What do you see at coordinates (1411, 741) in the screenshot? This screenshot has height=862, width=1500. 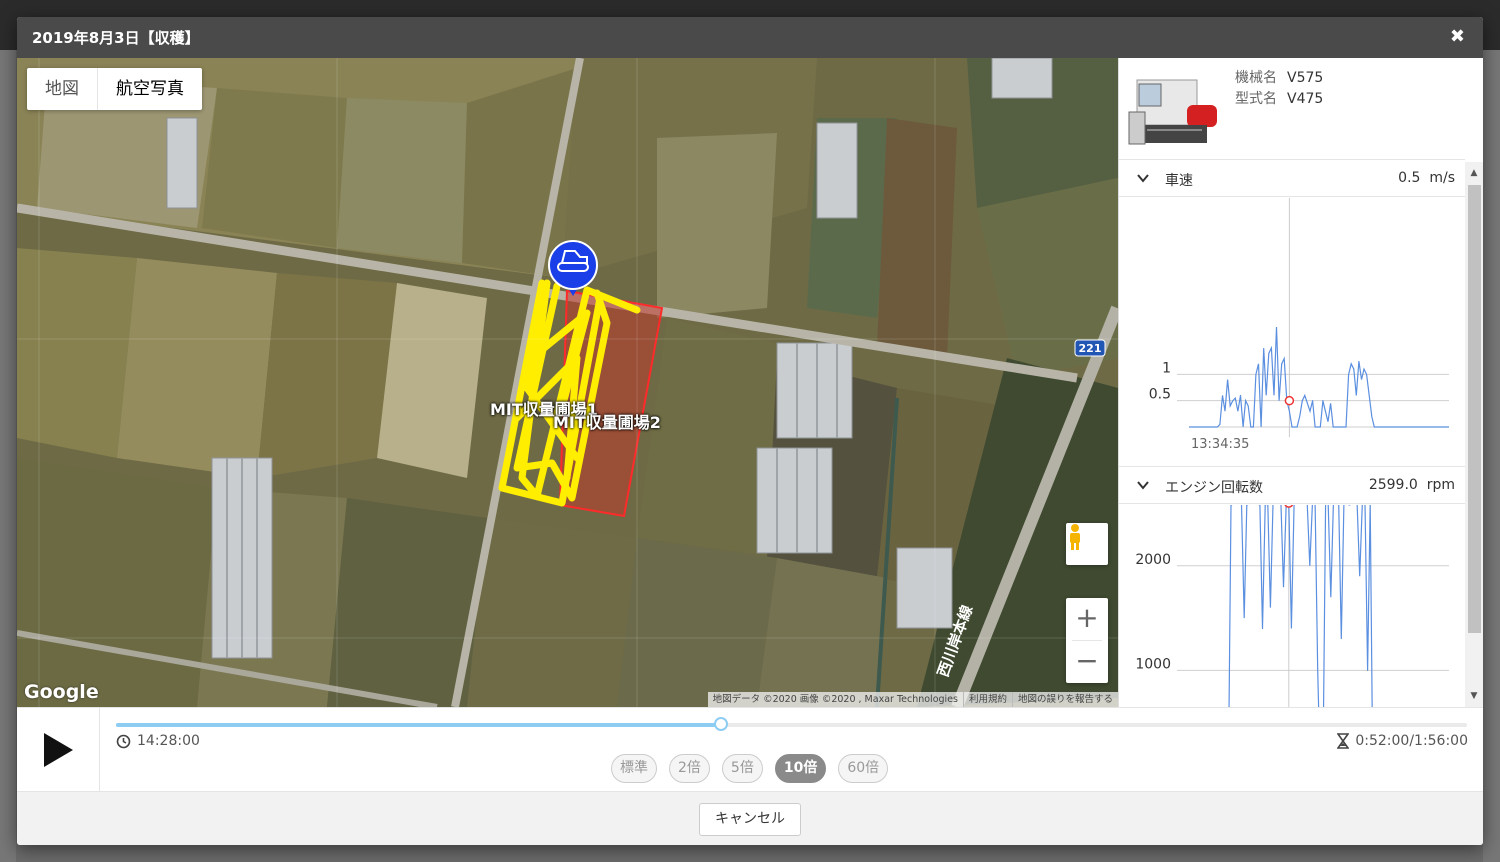 I see `elapsed-total-text: 0:52:00/1:56:00` at bounding box center [1411, 741].